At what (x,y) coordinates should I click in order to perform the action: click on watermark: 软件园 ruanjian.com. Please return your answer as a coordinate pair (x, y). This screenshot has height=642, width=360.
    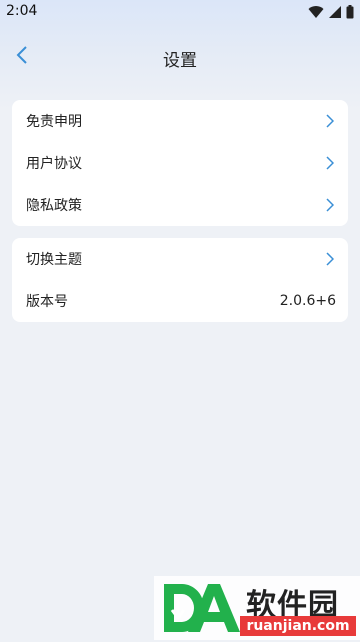
    Looking at the image, I should click on (257, 608).